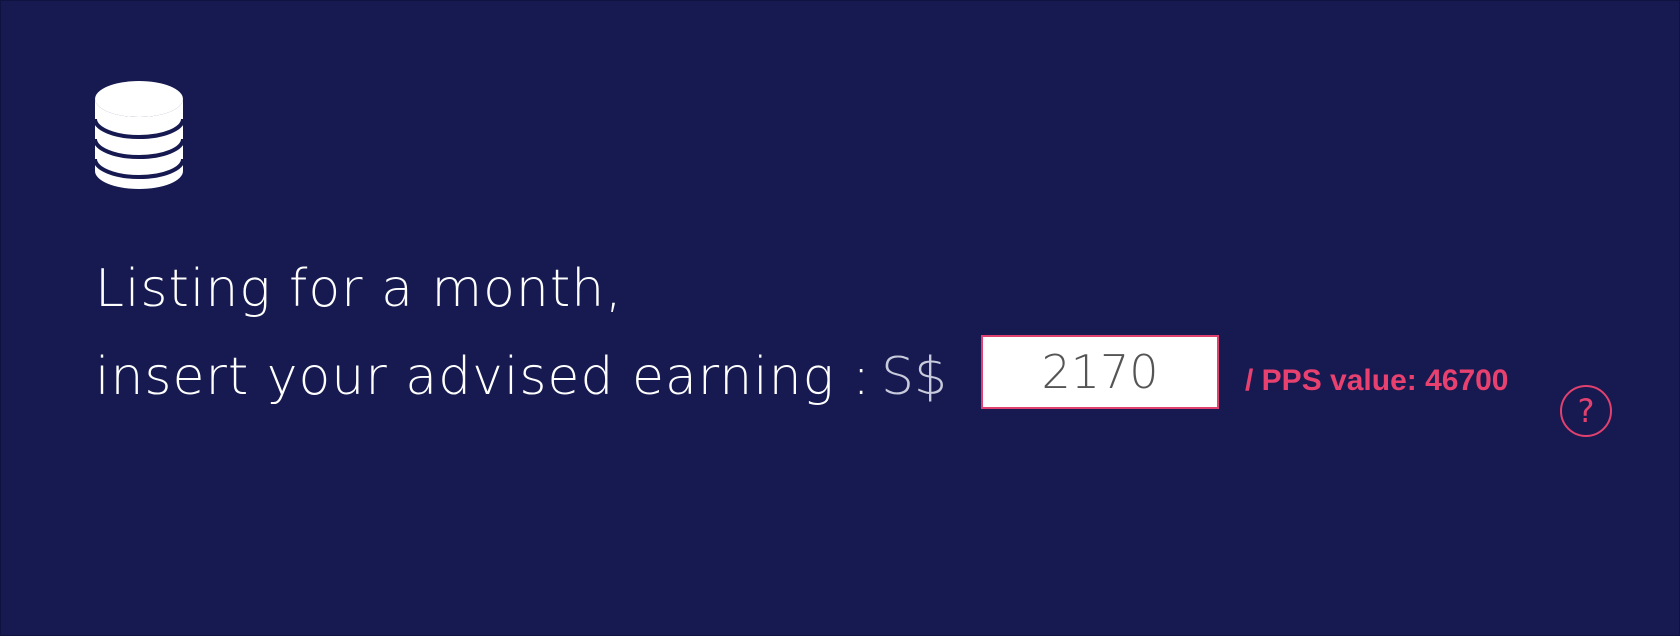 This screenshot has height=636, width=1680. Describe the element at coordinates (483, 377) in the screenshot. I see `earning-prompt-text: insert your advised earning :` at that location.